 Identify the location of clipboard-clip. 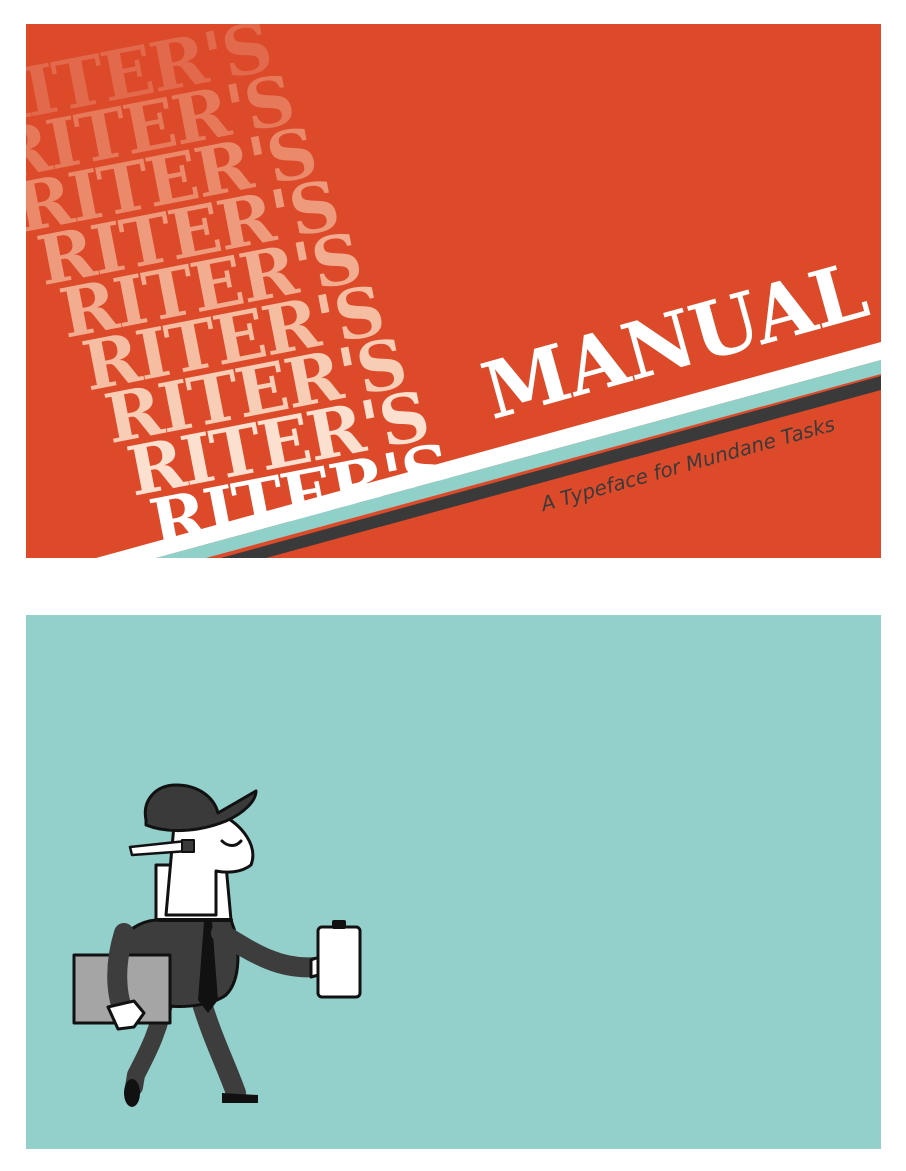
(339, 924).